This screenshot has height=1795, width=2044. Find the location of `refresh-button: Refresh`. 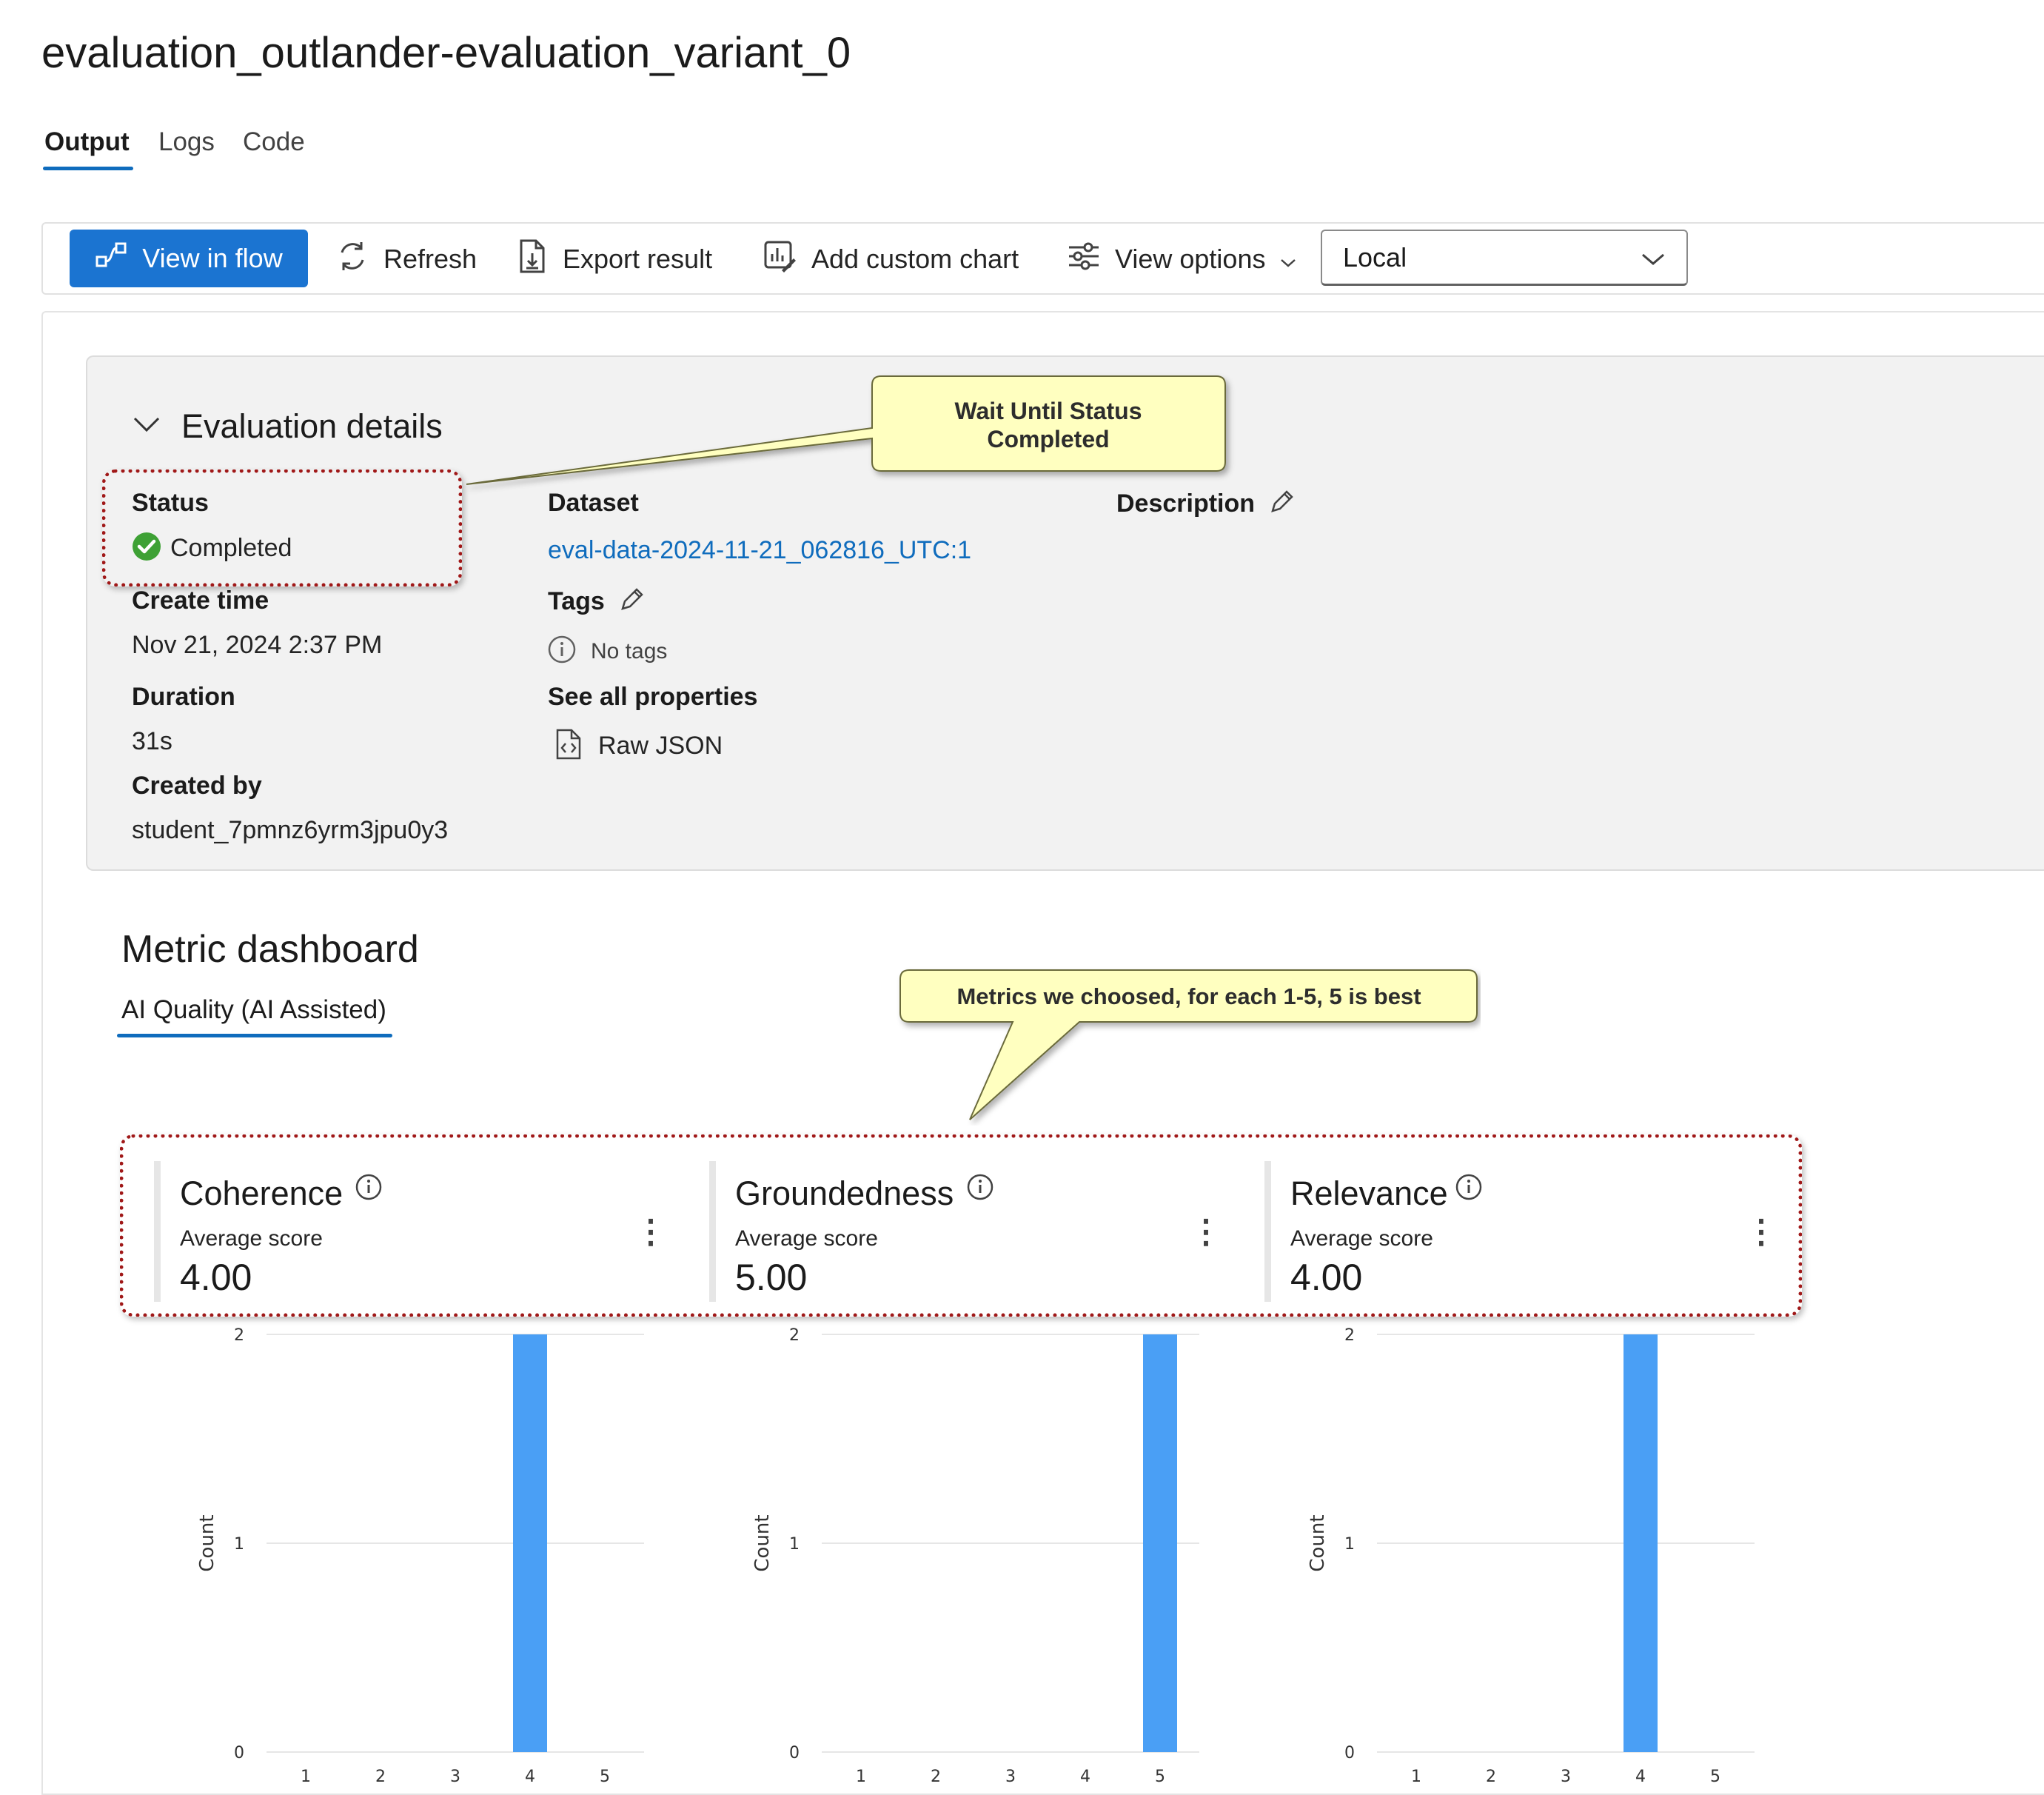

refresh-button: Refresh is located at coordinates (406, 259).